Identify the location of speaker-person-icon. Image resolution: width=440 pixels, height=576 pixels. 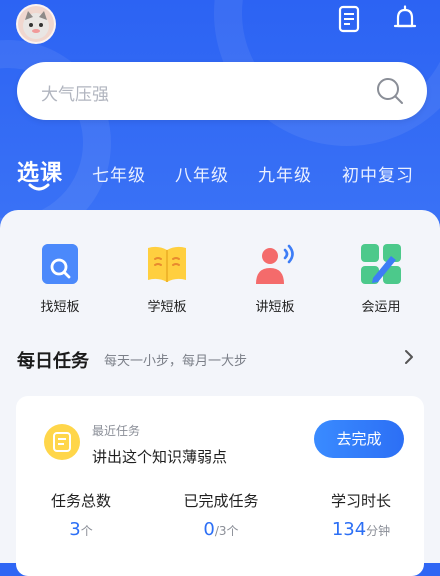
(275, 264).